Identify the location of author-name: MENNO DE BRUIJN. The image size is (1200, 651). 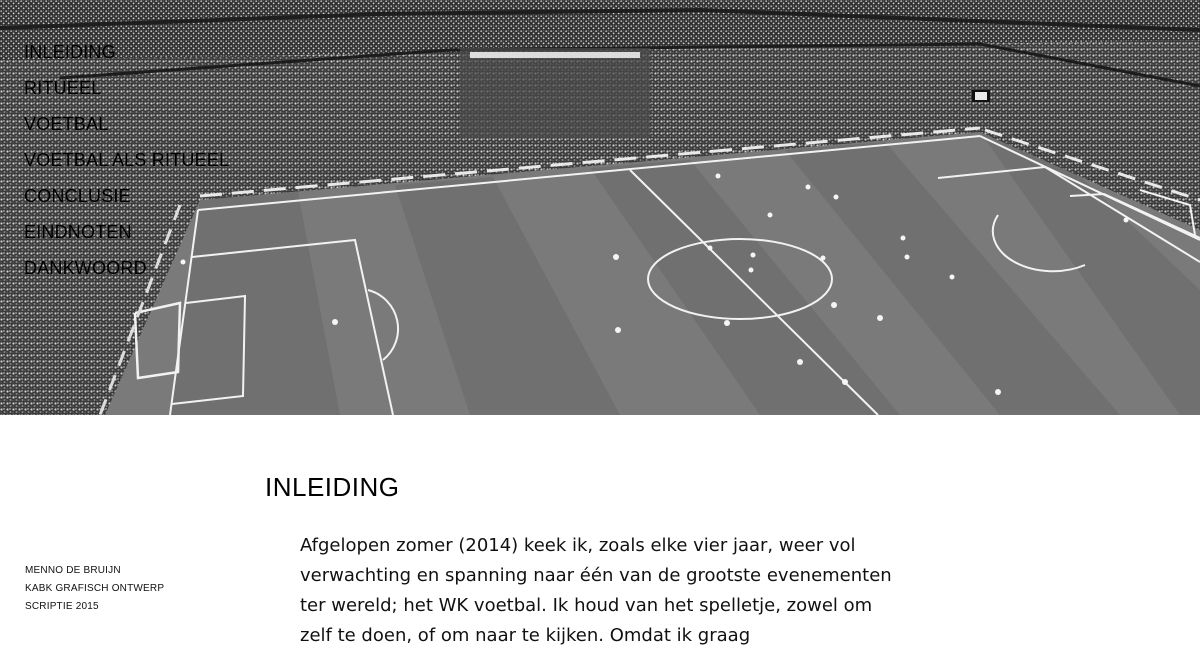
(73, 570).